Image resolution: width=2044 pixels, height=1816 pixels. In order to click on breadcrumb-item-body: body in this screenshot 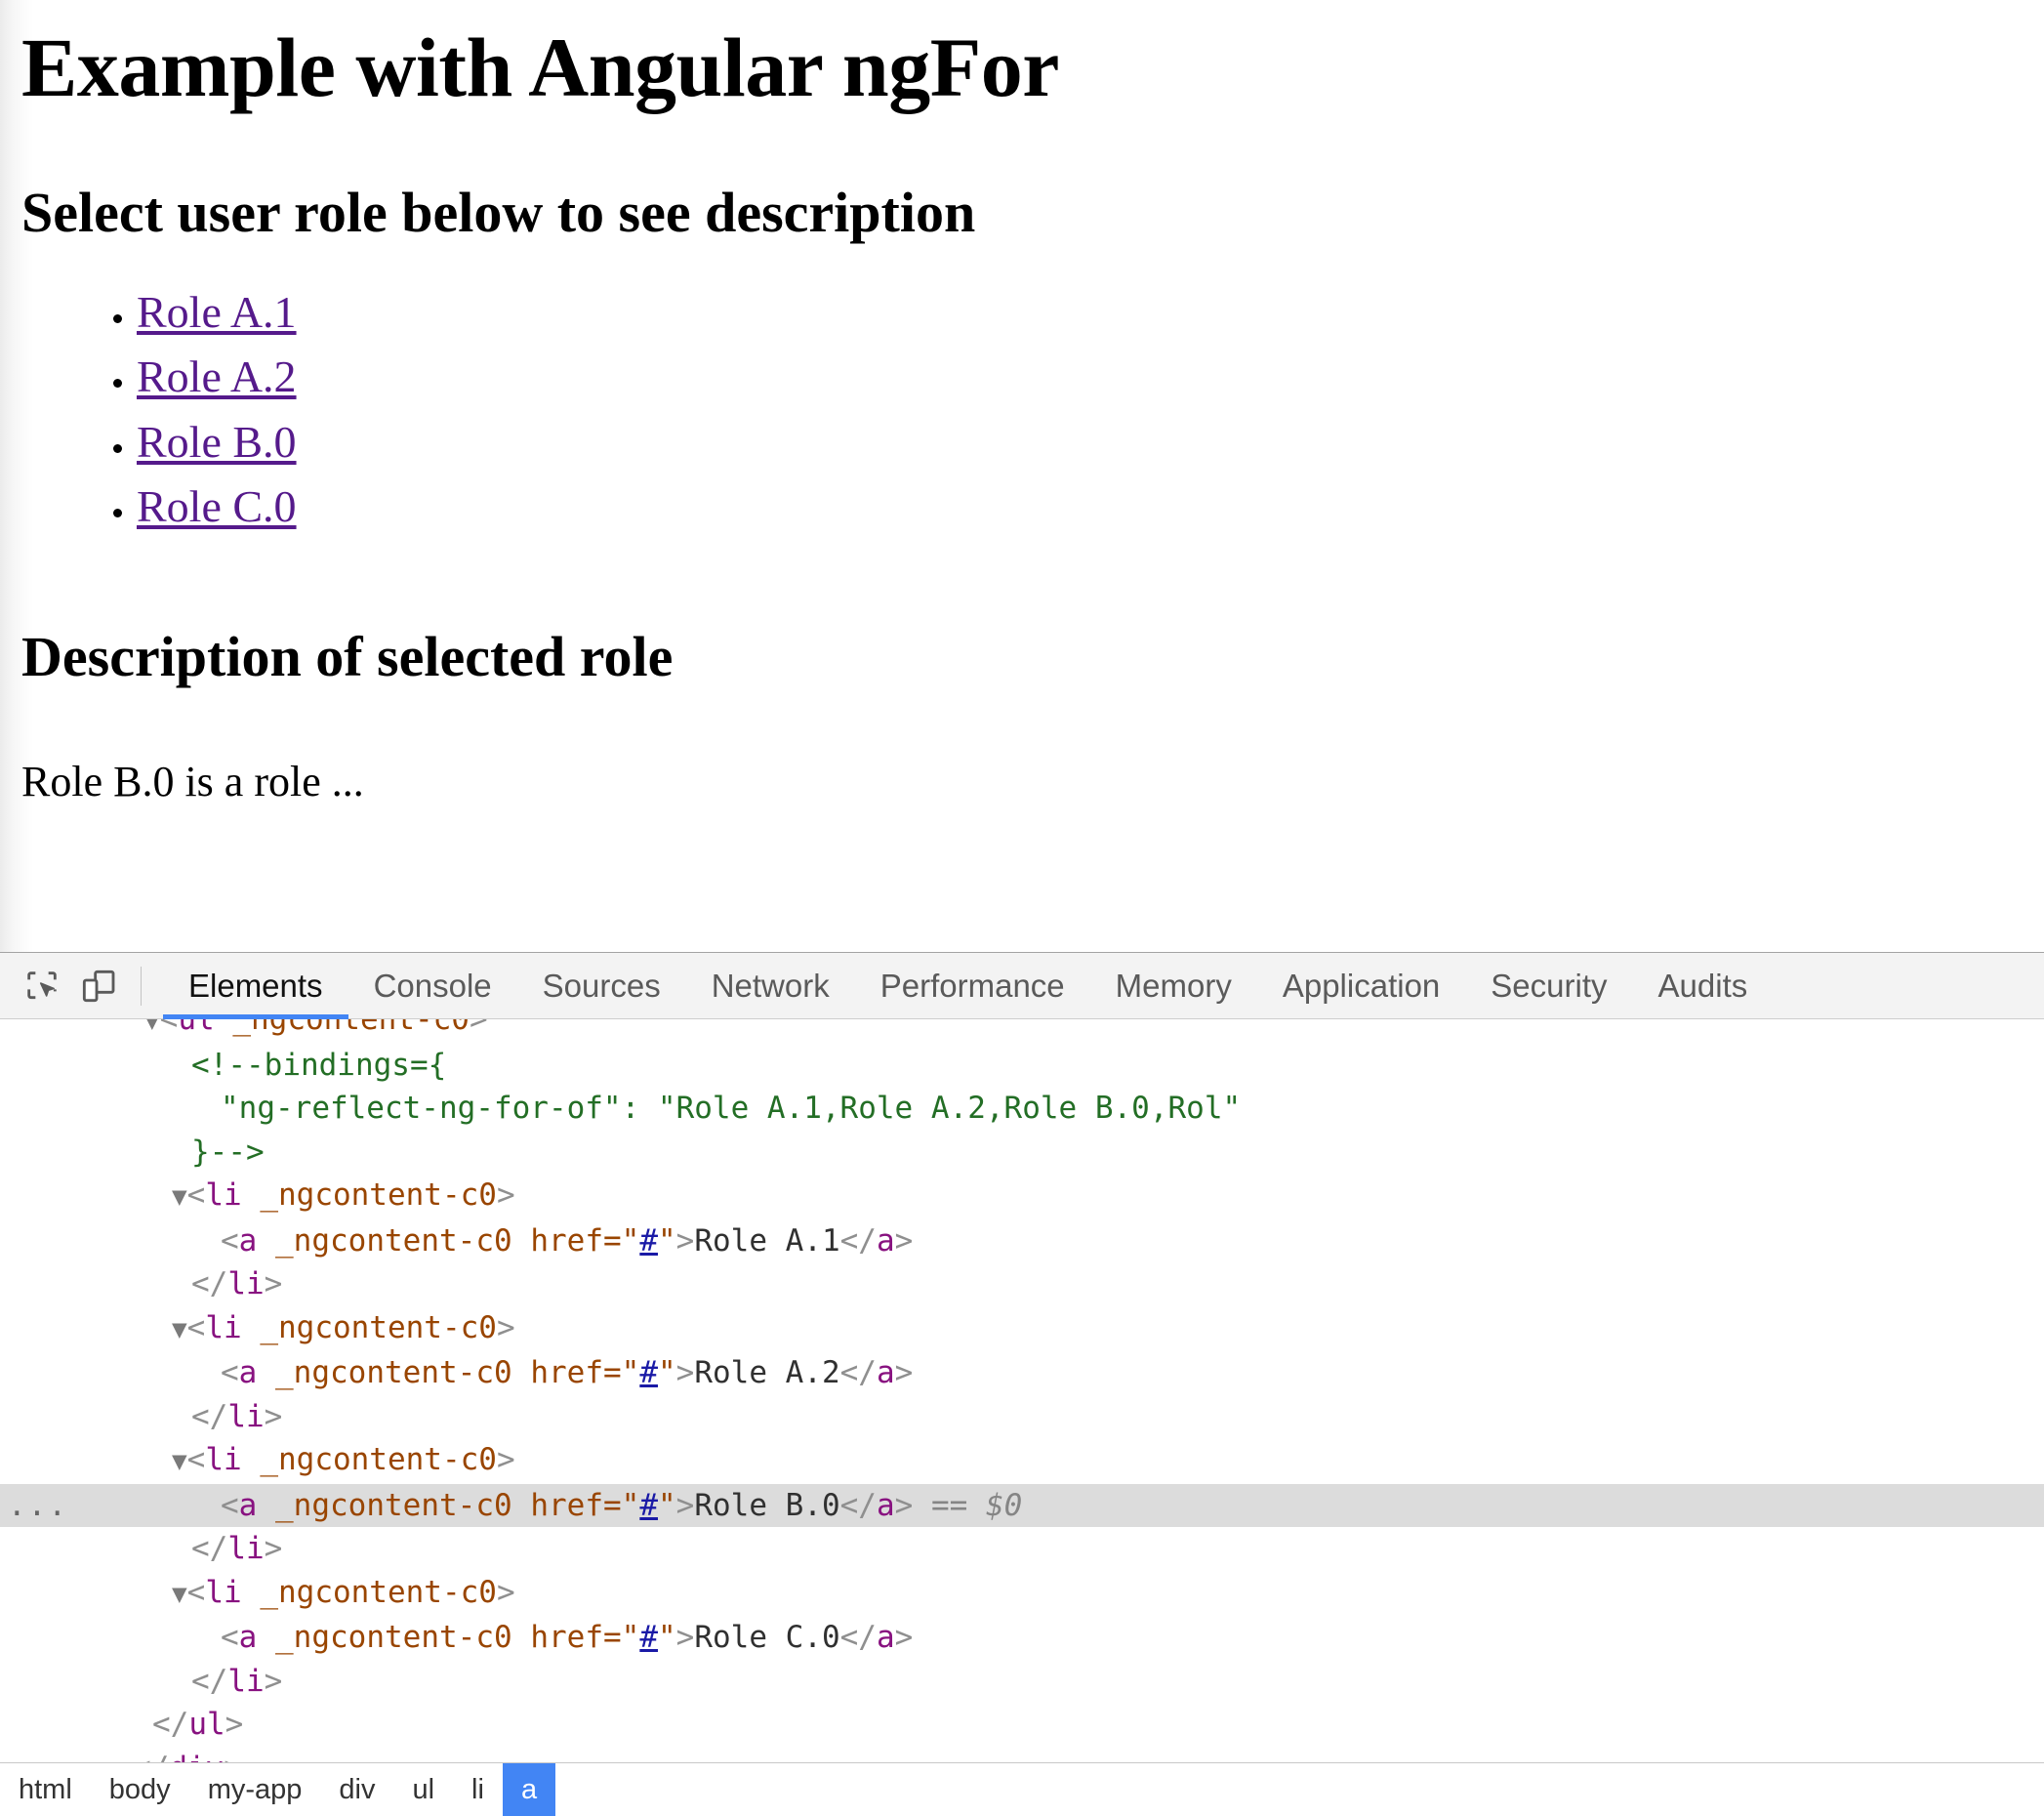, I will do `click(140, 1789)`.